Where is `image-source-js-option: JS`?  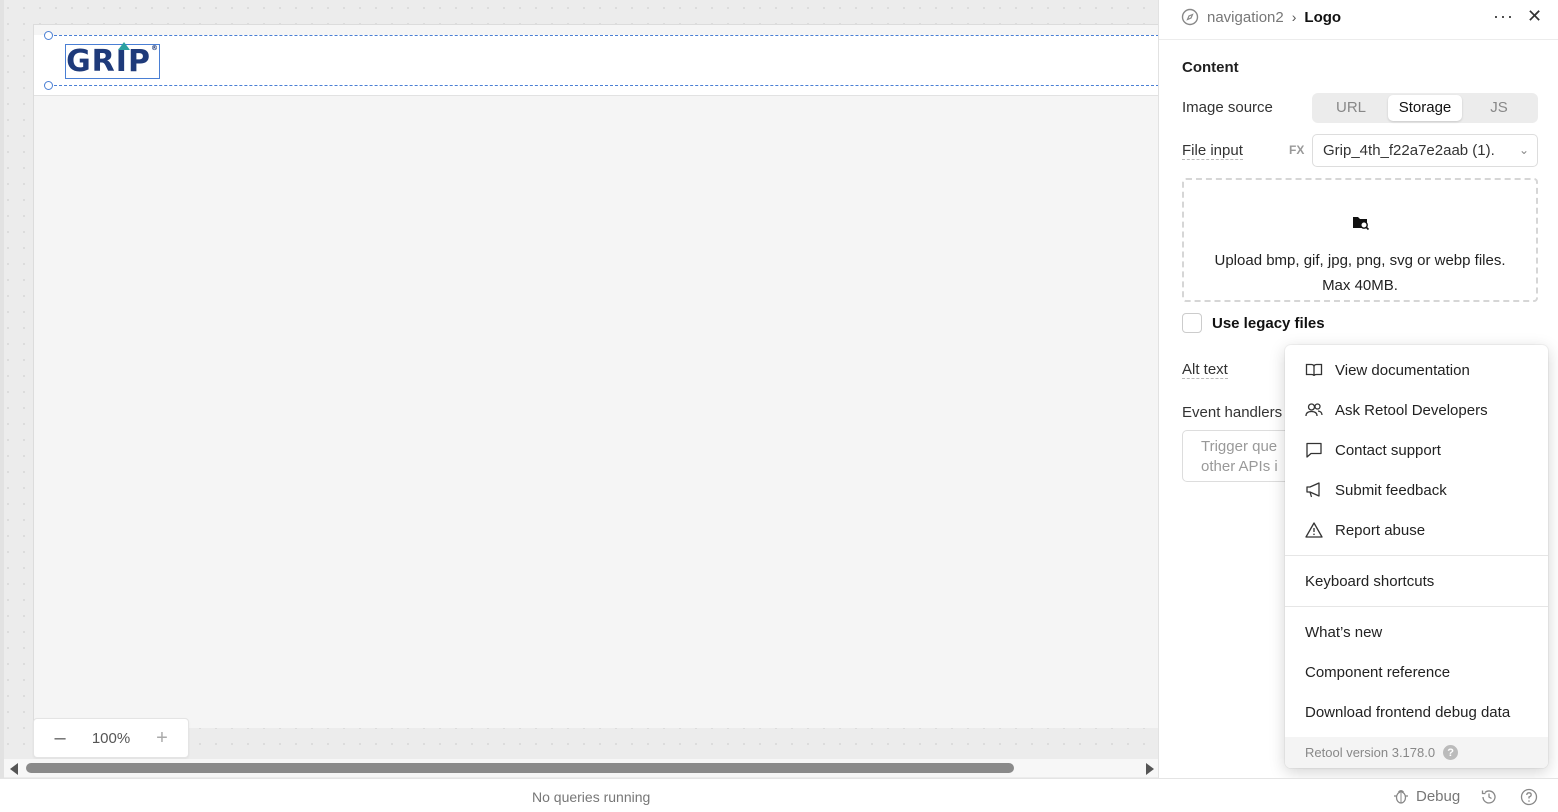 image-source-js-option: JS is located at coordinates (1499, 108).